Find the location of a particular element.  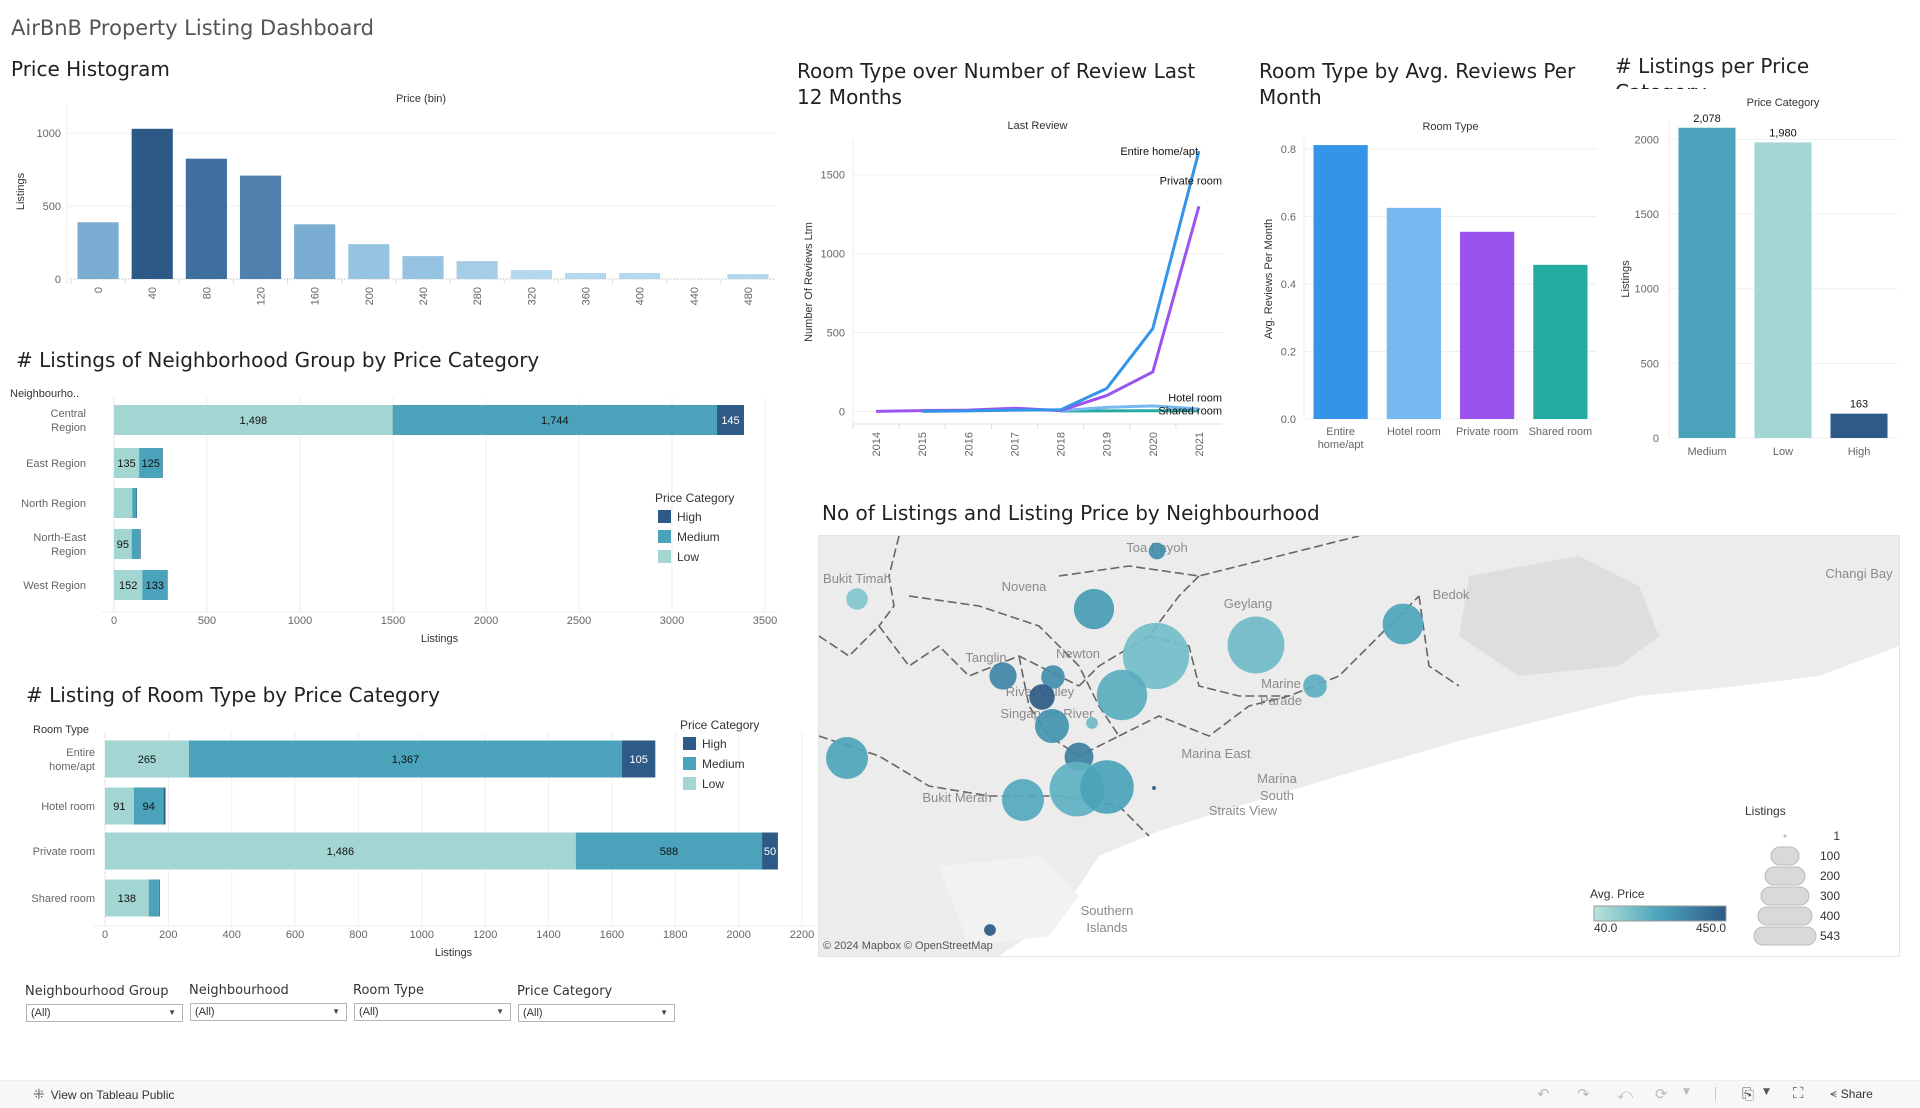

x-axis-title: Price Category is located at coordinates (1783, 103).